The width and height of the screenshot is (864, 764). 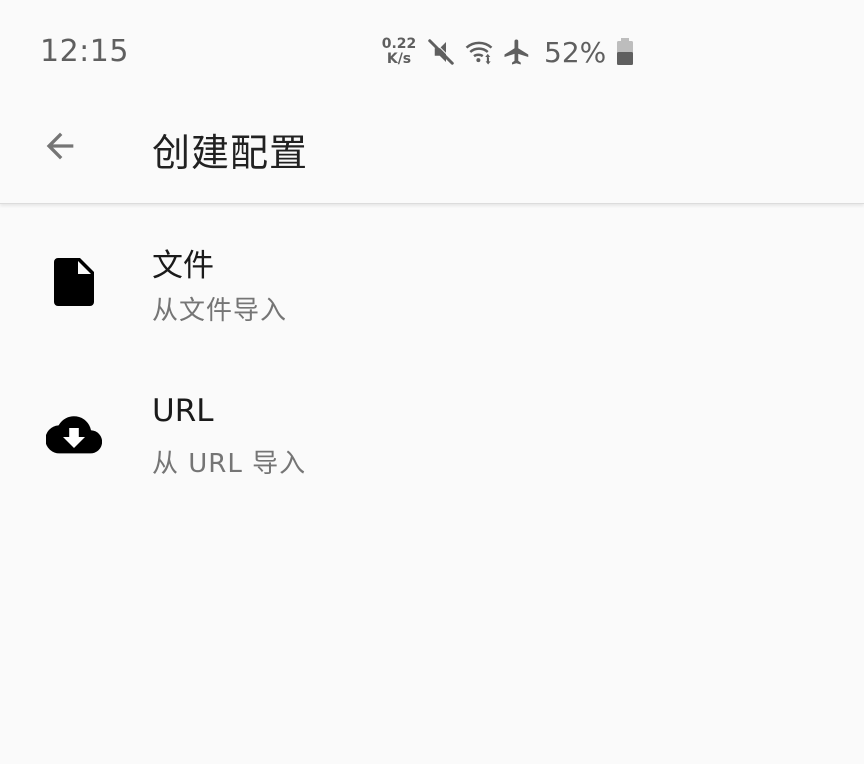 What do you see at coordinates (575, 52) in the screenshot?
I see `battery-percent: 52%` at bounding box center [575, 52].